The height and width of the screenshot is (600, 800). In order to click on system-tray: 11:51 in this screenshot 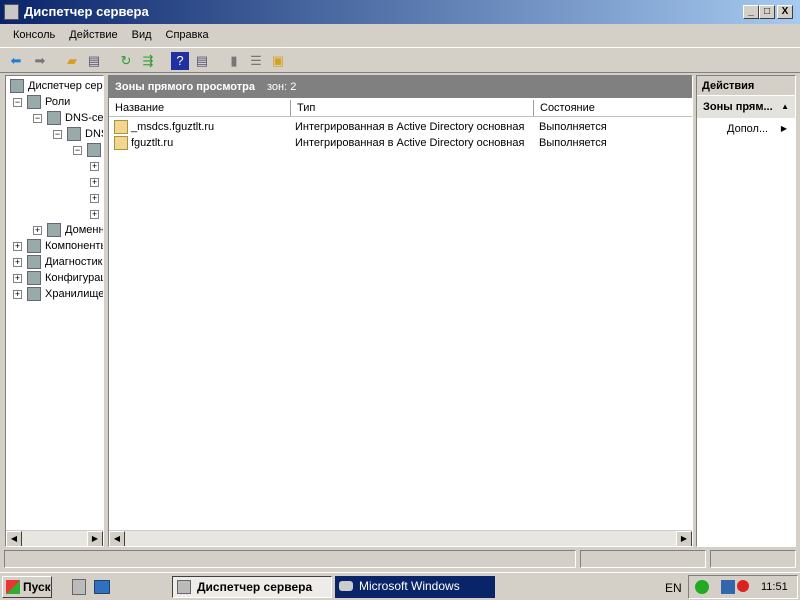, I will do `click(743, 587)`.